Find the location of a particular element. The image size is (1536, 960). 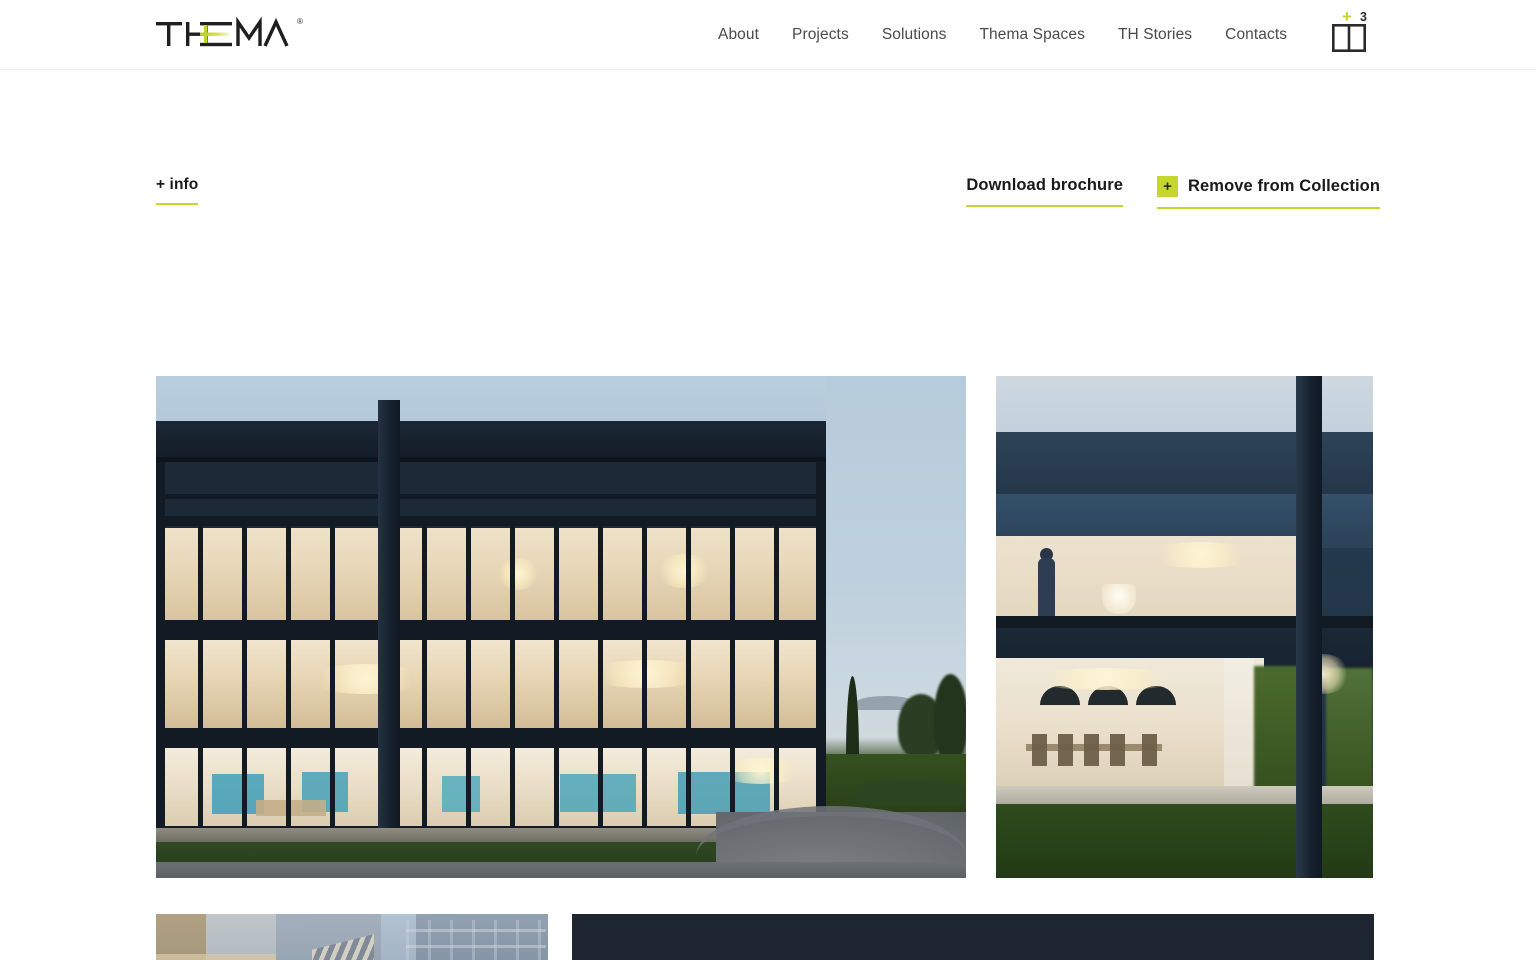

nav-item-solutions: Solutions is located at coordinates (914, 35).